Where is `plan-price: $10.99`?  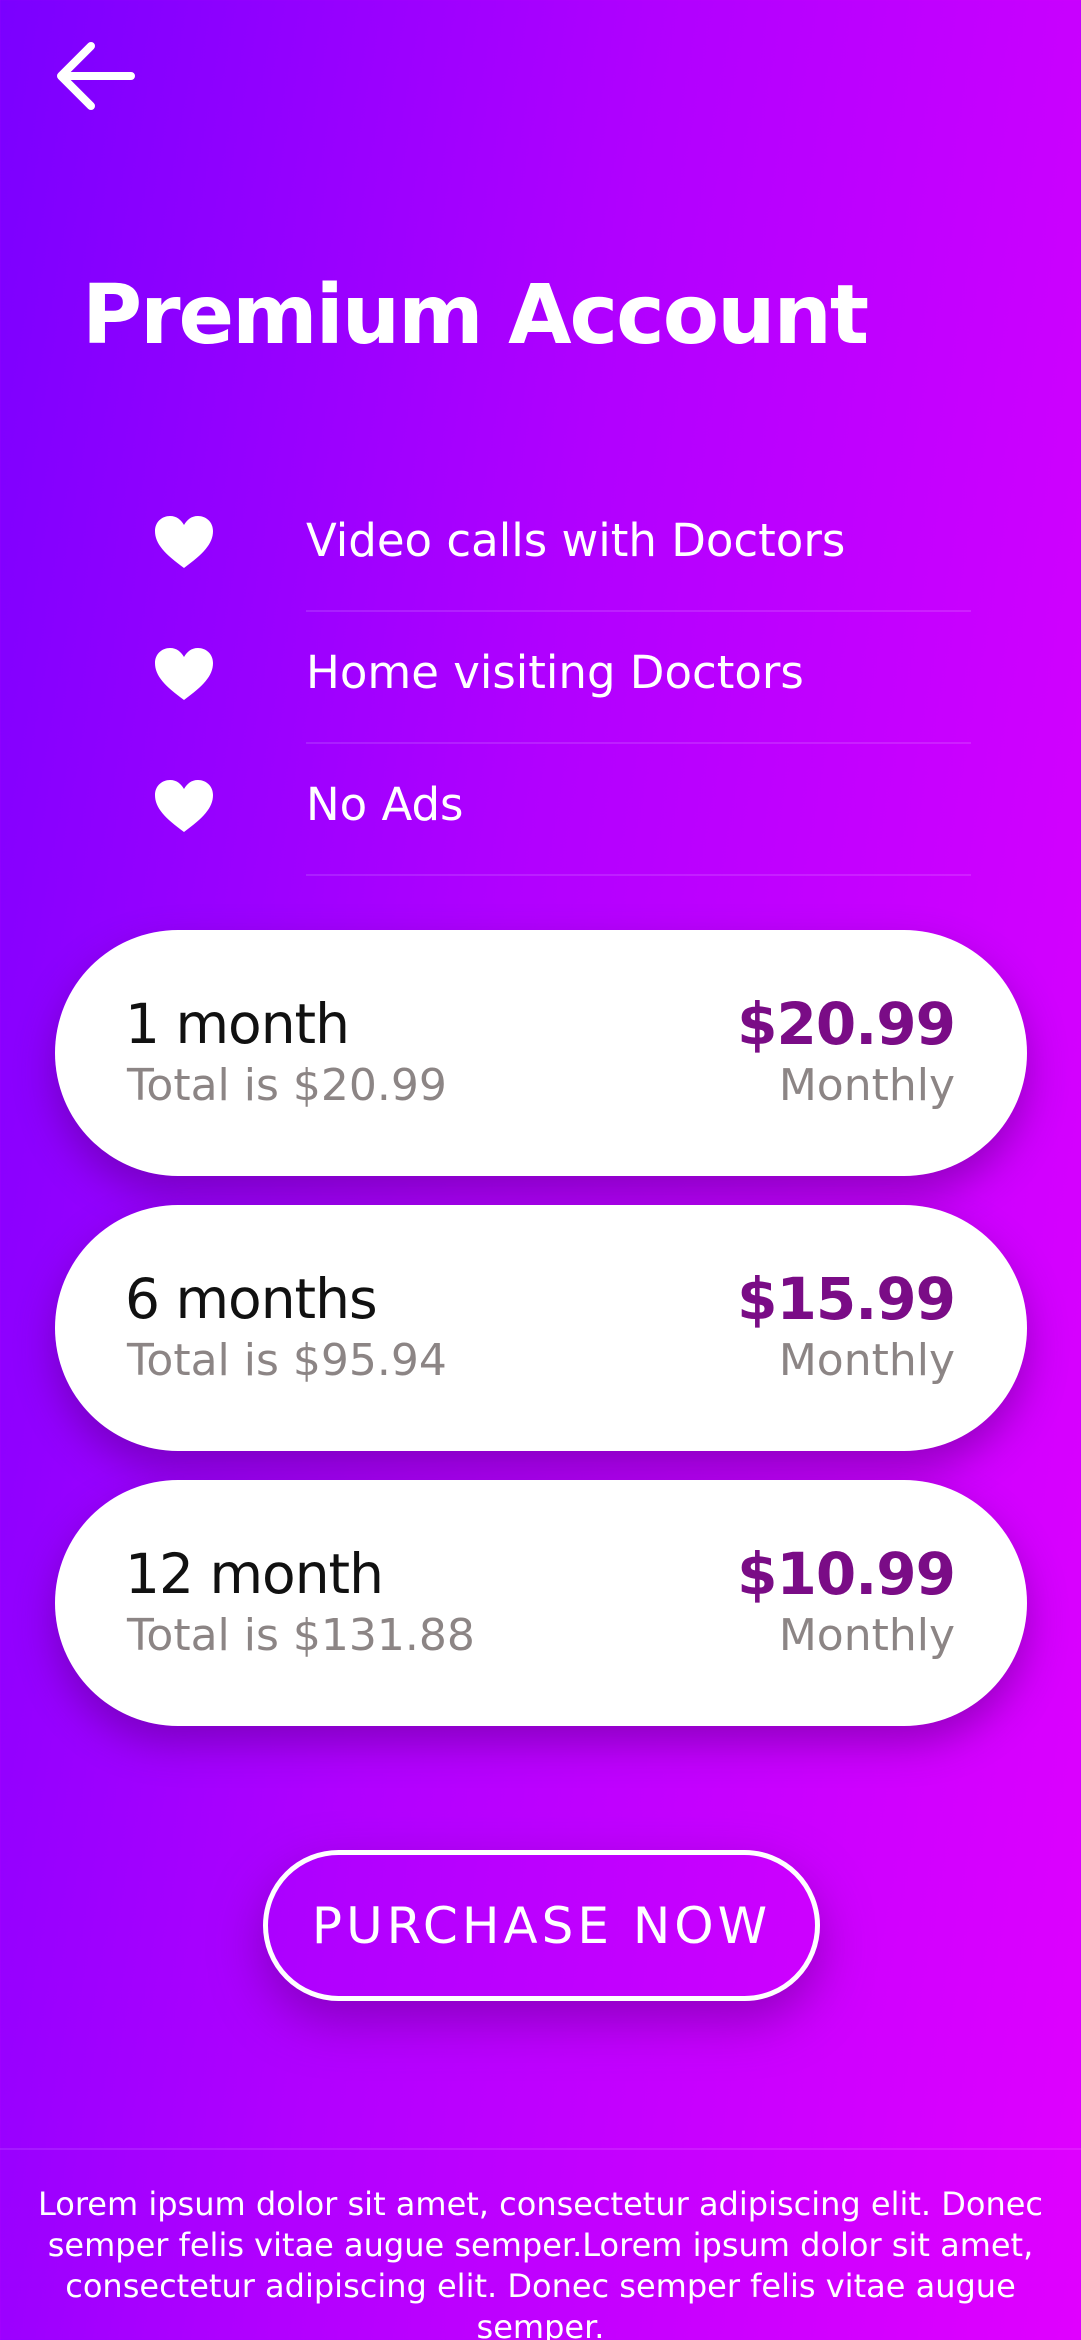 plan-price: $10.99 is located at coordinates (846, 1574).